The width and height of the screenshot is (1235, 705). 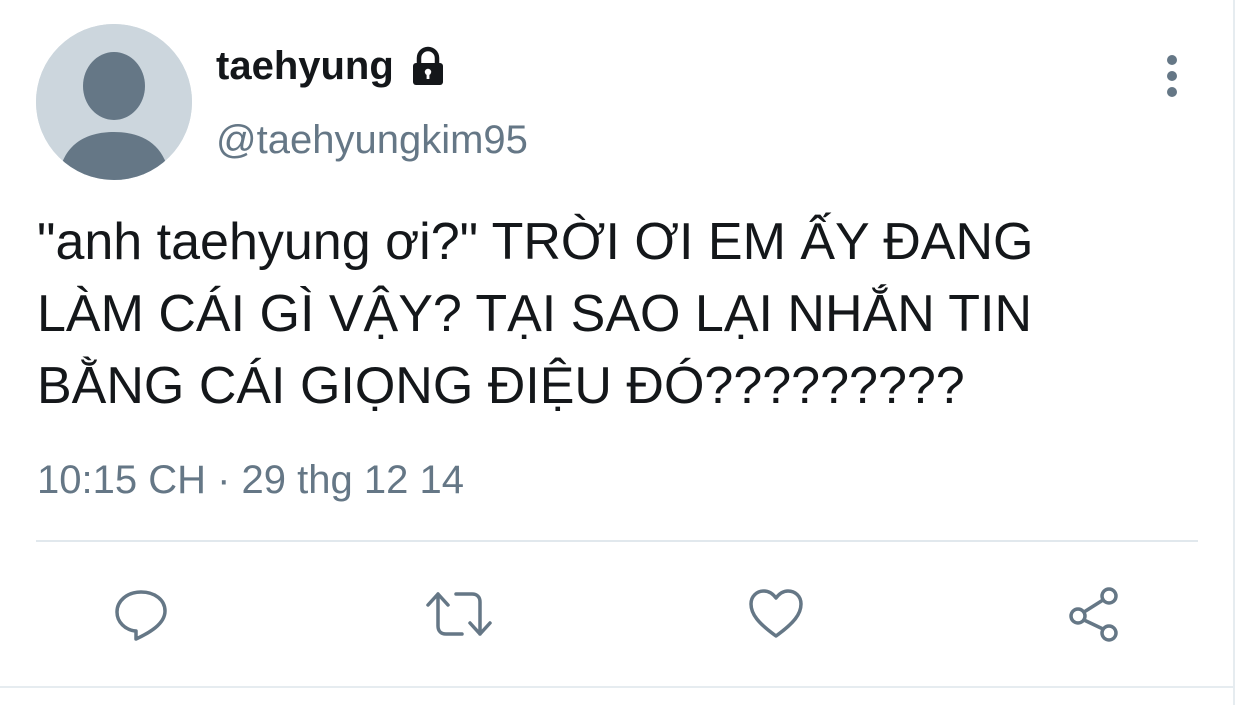 I want to click on display-name-text: taehyung, so click(x=305, y=66).